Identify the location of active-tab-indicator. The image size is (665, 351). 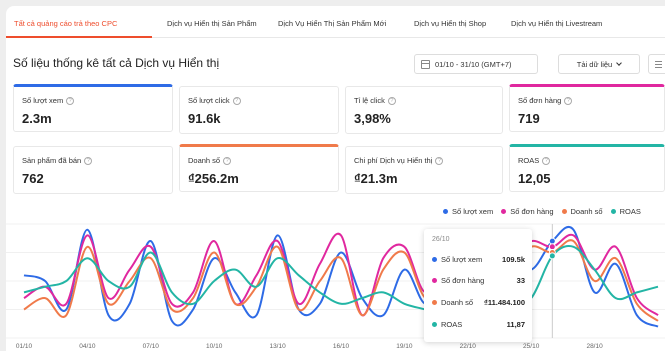
(79, 37).